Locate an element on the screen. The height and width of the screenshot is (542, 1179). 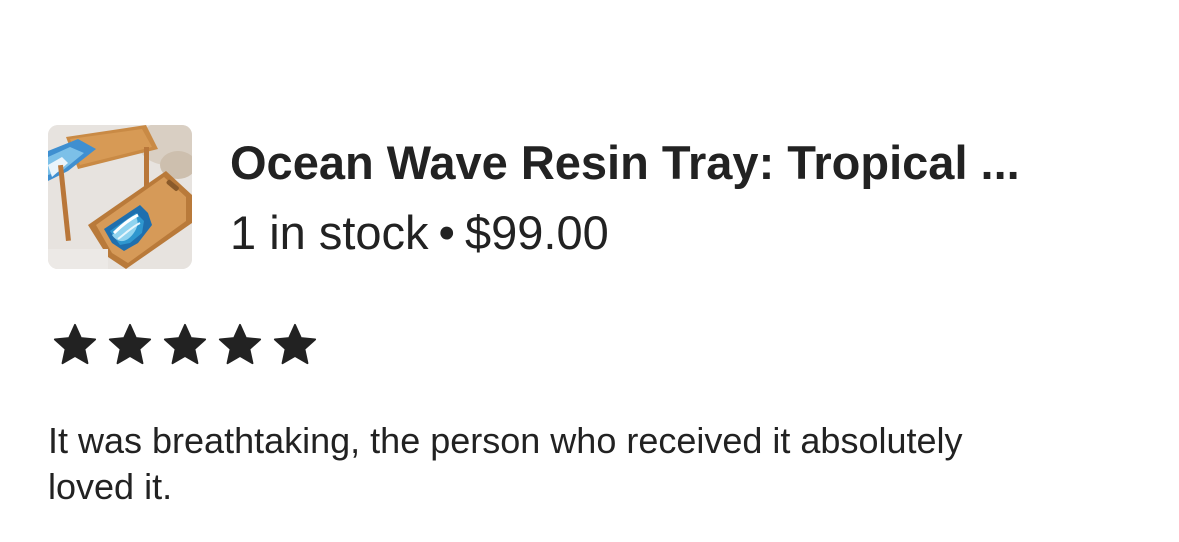
listing-thumbnail is located at coordinates (120, 197).